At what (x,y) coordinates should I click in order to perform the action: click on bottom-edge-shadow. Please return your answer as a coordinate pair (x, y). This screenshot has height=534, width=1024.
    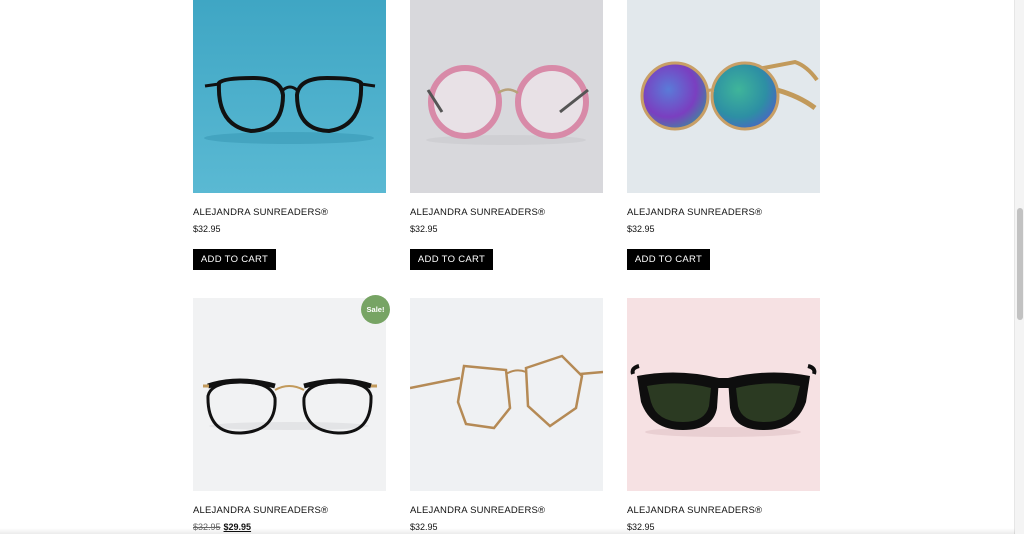
    Looking at the image, I should click on (507, 531).